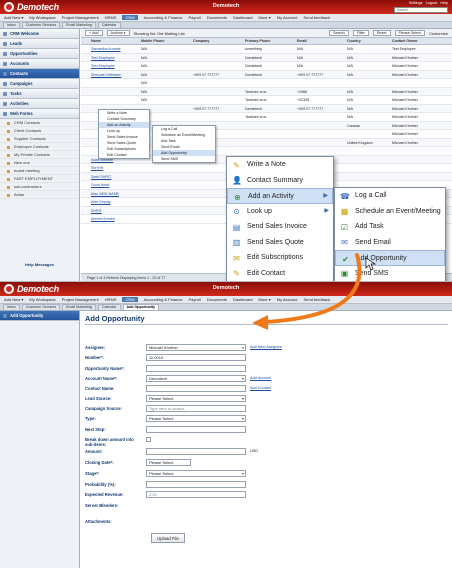  Describe the element at coordinates (39, 163) in the screenshot. I see `sidebar-item-new-one: New one` at that location.